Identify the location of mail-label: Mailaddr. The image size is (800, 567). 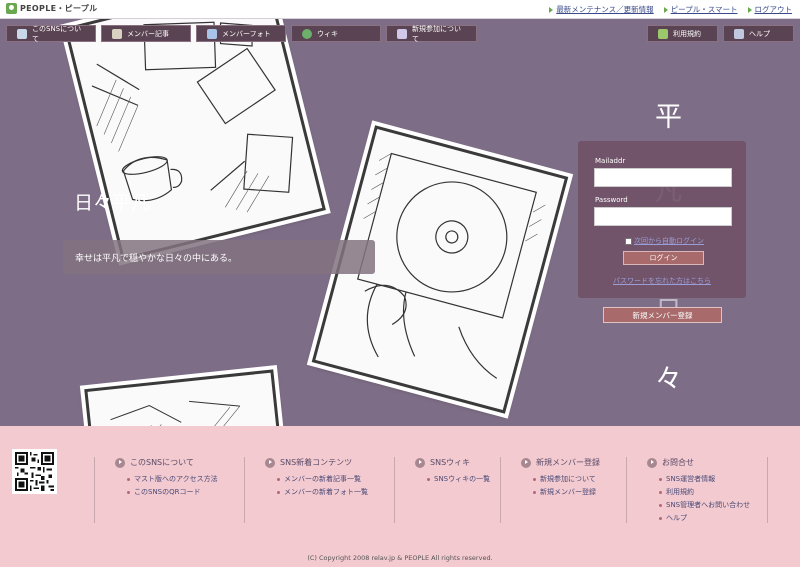
(610, 161).